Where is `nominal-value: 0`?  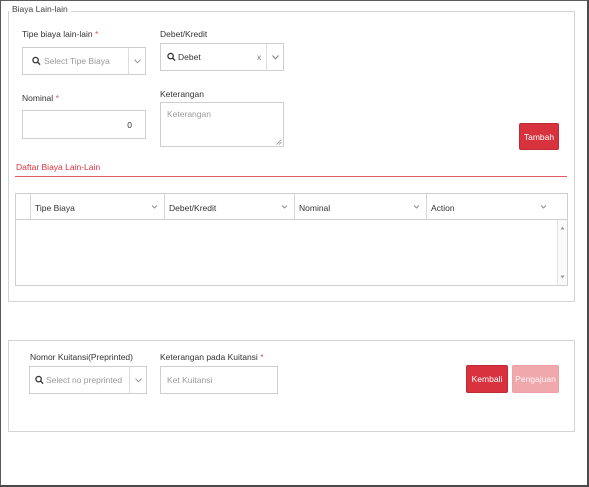
nominal-value: 0 is located at coordinates (129, 124).